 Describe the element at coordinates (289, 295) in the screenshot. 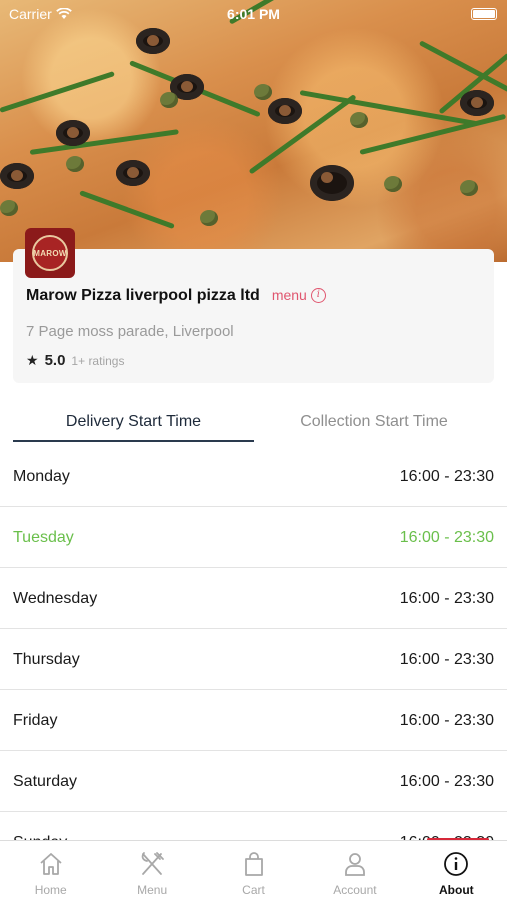

I see `menu-link-label: menu` at that location.